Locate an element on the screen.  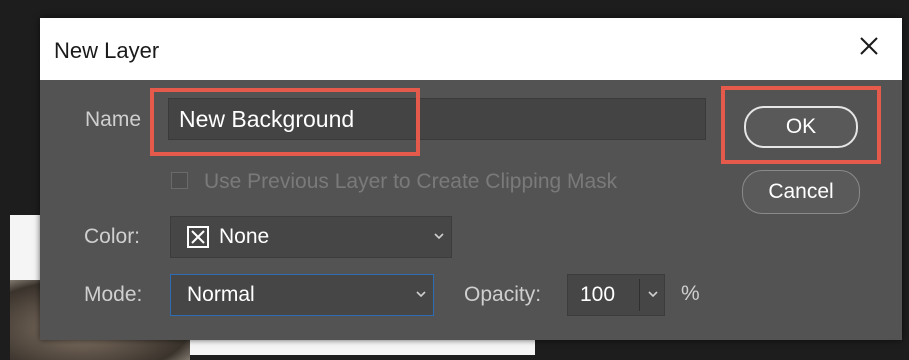
name-label: Name is located at coordinates (113, 119).